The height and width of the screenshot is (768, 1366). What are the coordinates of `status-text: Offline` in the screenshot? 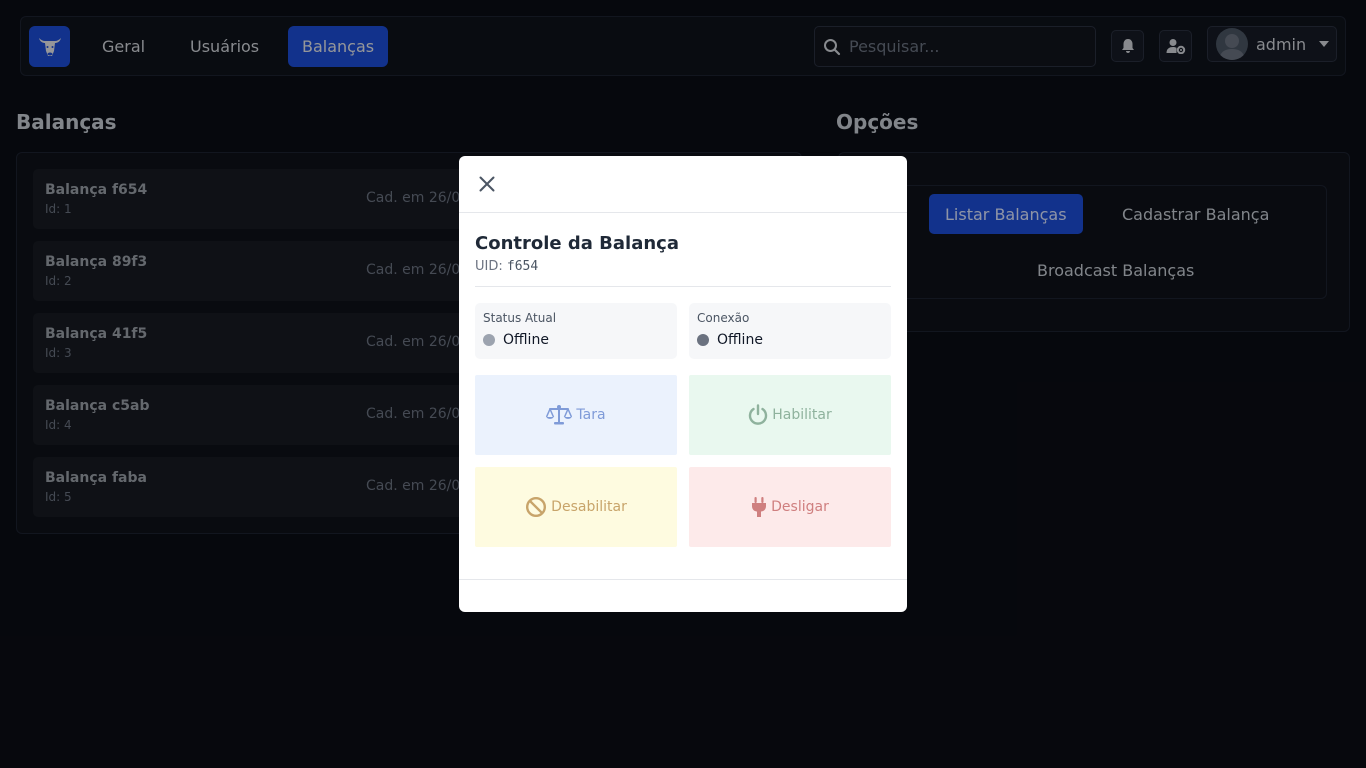 It's located at (526, 340).